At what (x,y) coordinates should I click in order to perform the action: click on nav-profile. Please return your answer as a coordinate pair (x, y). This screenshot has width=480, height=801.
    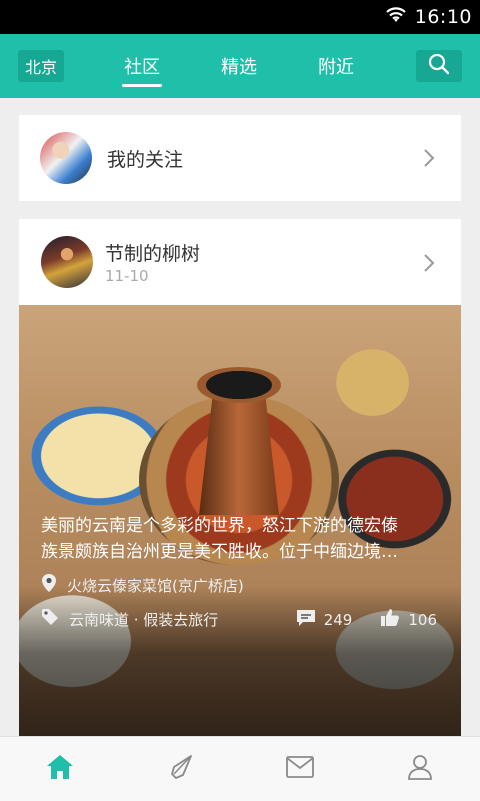
    Looking at the image, I should click on (420, 769).